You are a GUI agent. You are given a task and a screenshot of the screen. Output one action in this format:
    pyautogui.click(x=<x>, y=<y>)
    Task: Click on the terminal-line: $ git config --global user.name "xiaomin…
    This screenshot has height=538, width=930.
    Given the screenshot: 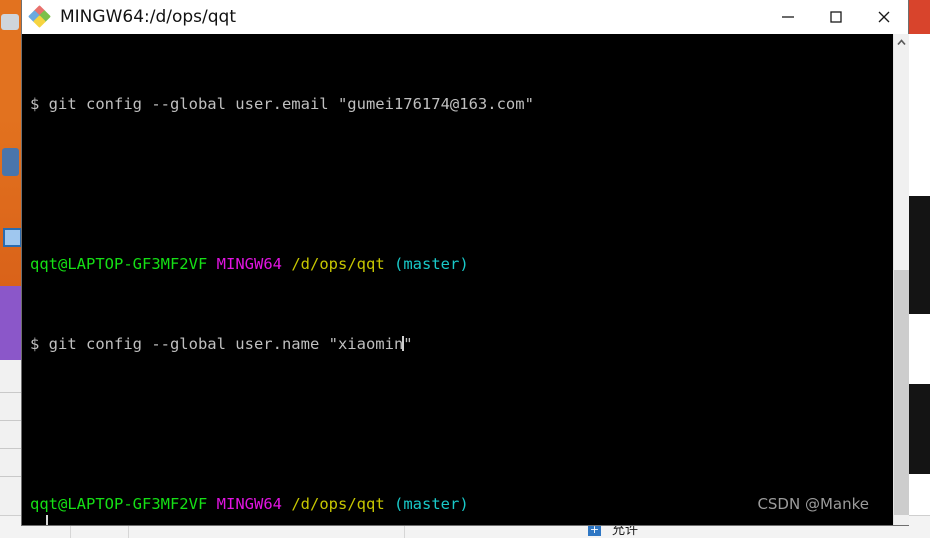 What is the action you would take?
    pyautogui.click(x=221, y=344)
    